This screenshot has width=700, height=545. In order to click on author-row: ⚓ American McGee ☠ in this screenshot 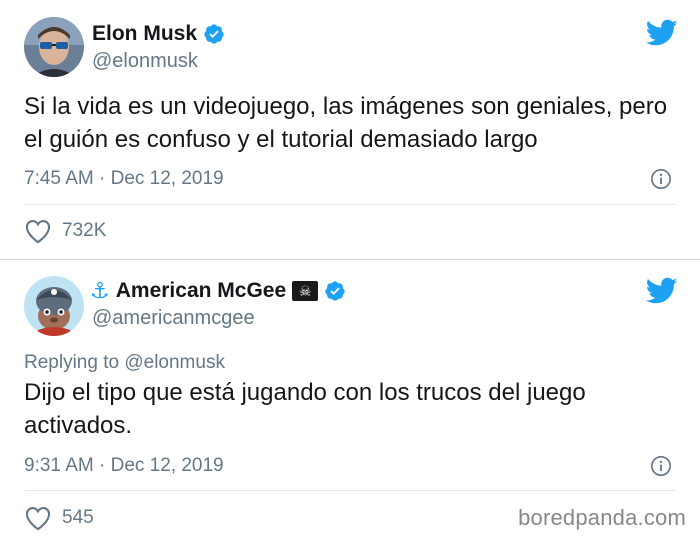, I will do `click(218, 291)`.